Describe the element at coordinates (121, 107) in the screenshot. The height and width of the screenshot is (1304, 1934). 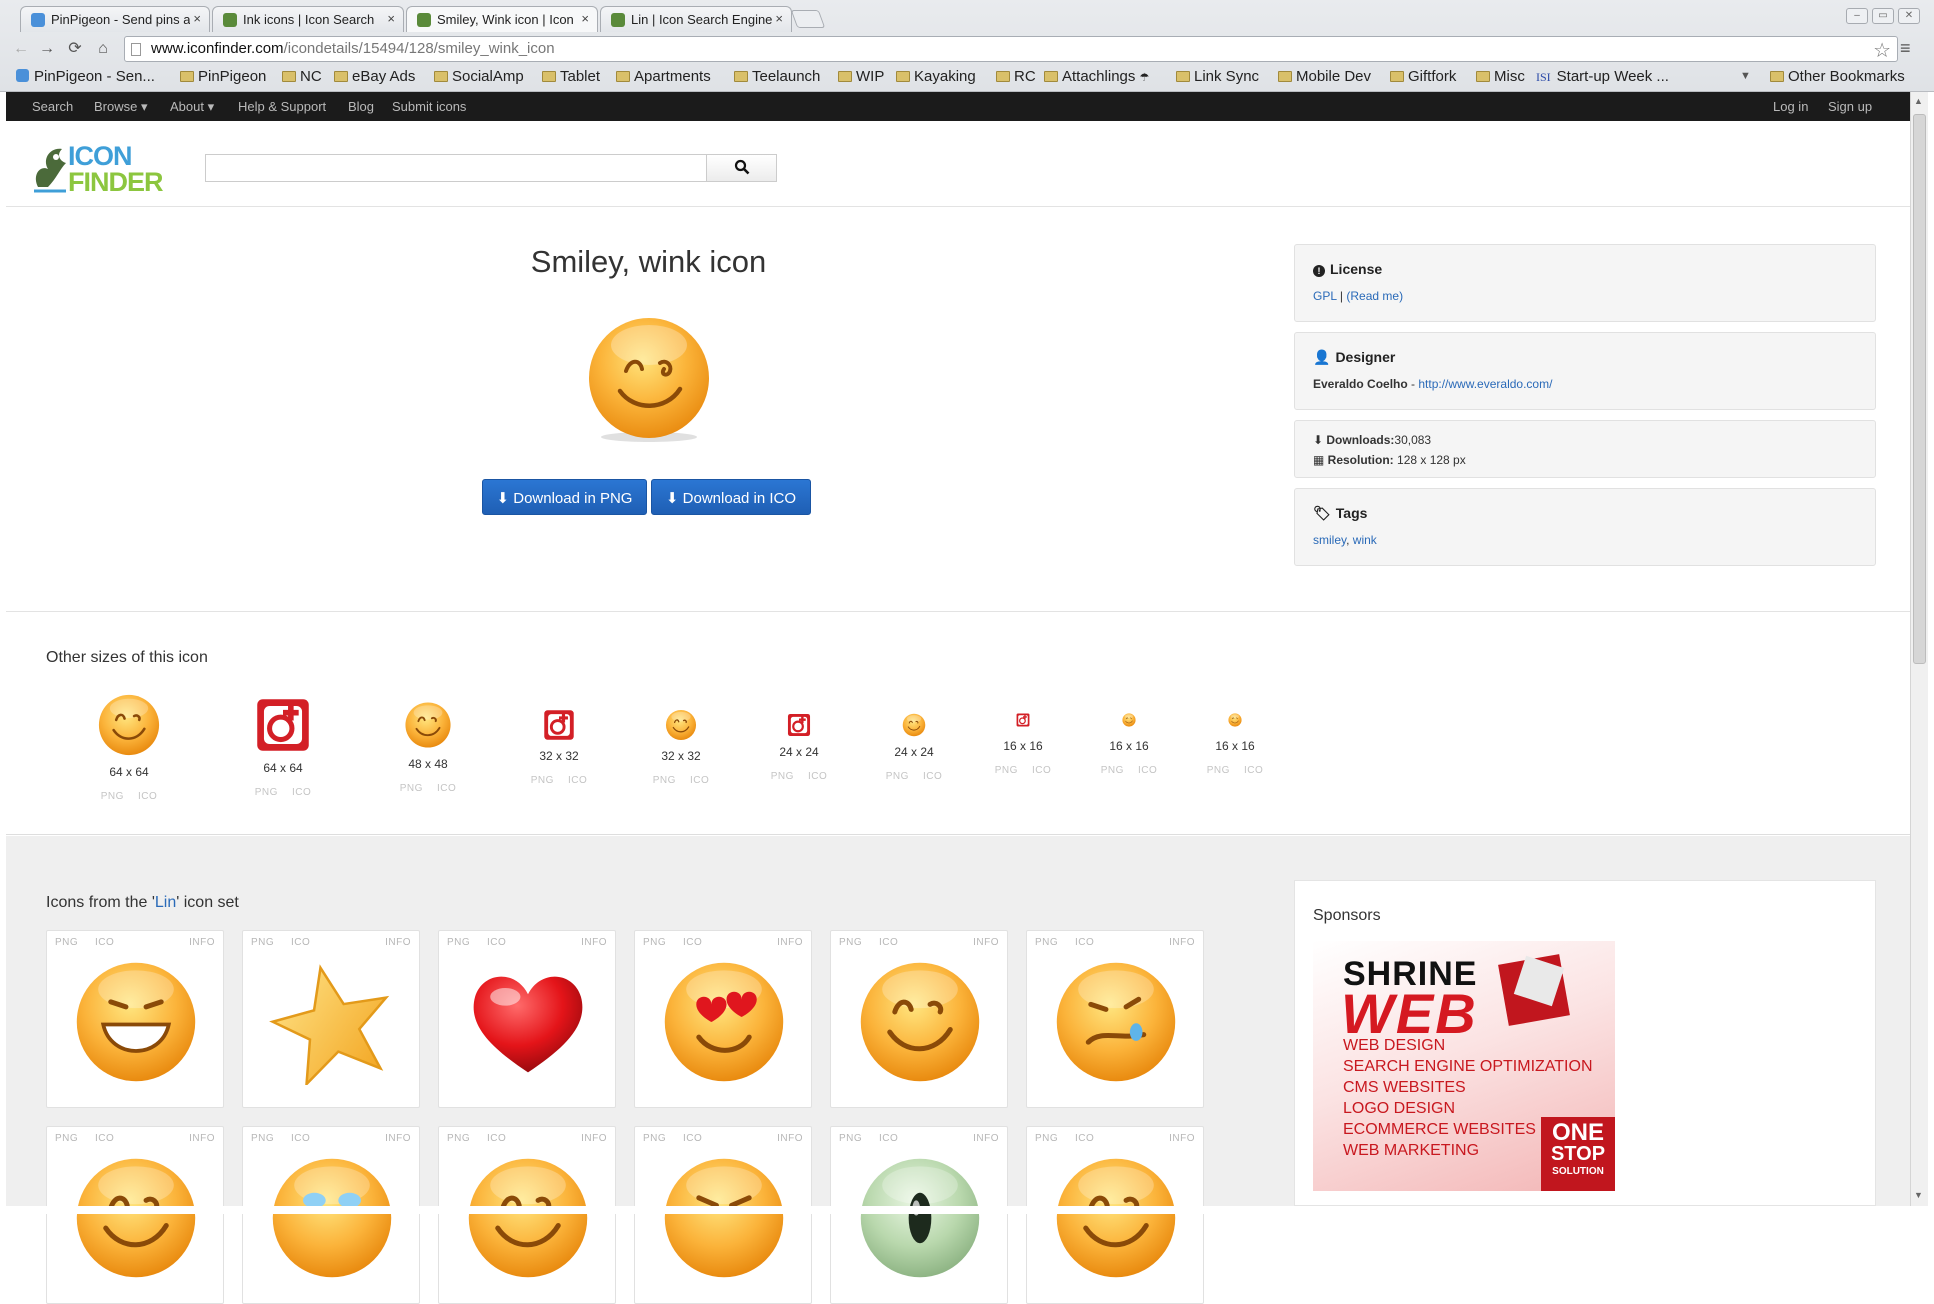
I see `nav-browse-menu: Browse ▾` at that location.